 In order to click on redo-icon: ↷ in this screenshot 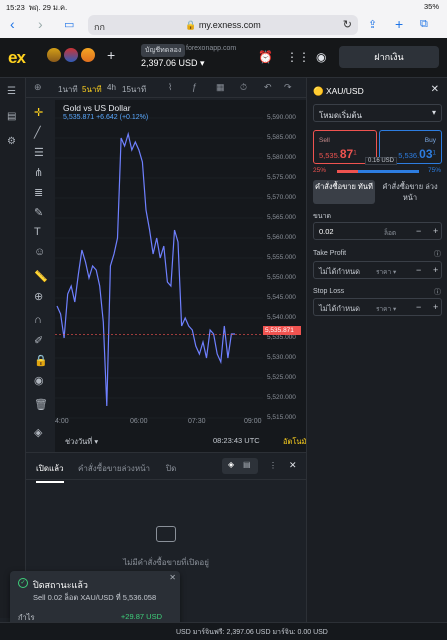, I will do `click(288, 87)`.